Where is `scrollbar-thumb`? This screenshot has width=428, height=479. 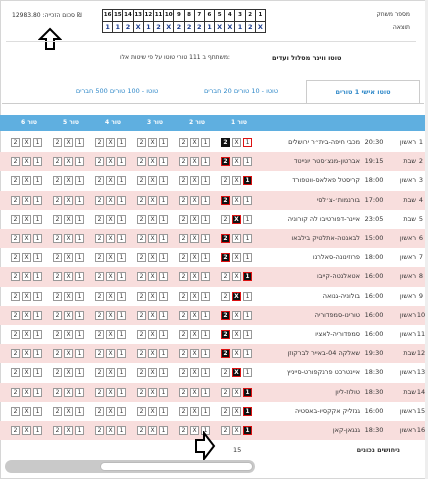 scrollbar-thumb is located at coordinates (176, 466).